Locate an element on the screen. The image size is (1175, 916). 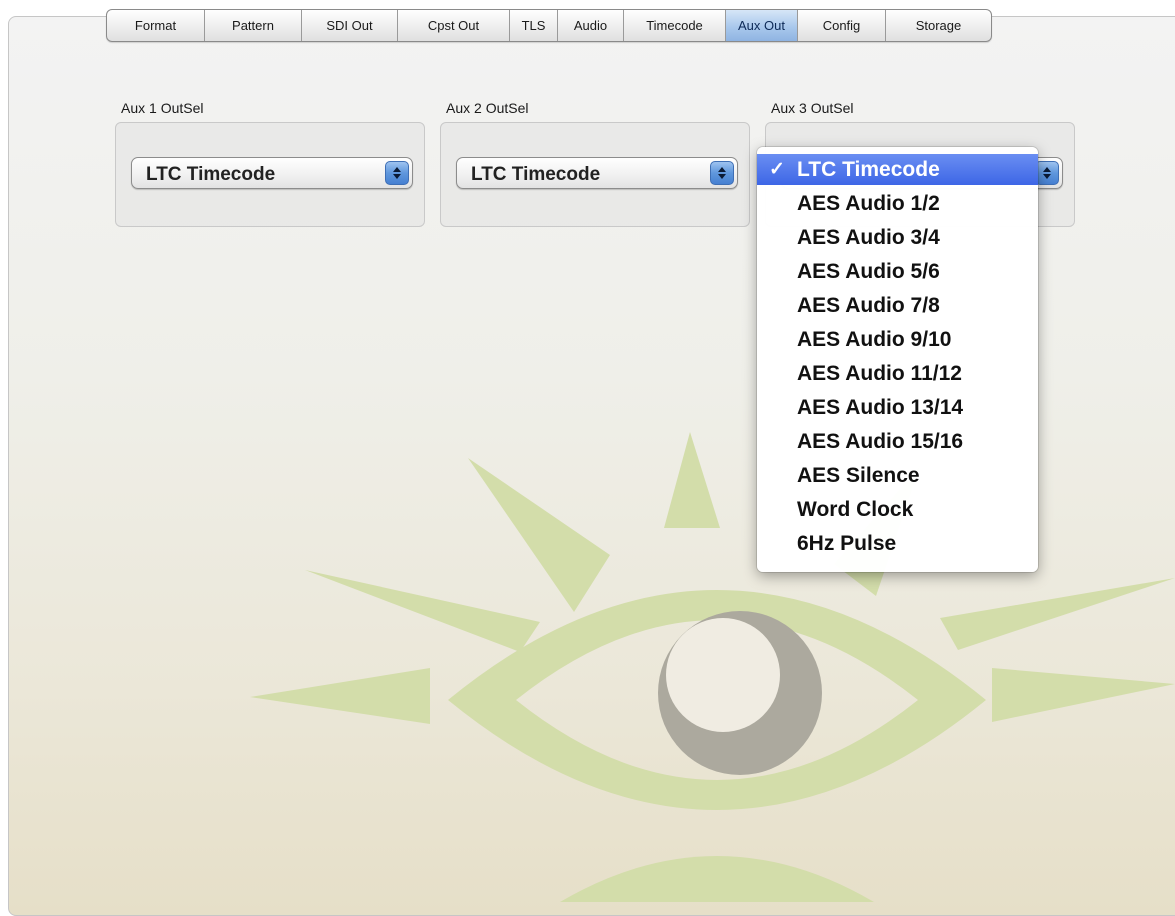
aux1-outsel-label: Aux 1 OutSel is located at coordinates (162, 108).